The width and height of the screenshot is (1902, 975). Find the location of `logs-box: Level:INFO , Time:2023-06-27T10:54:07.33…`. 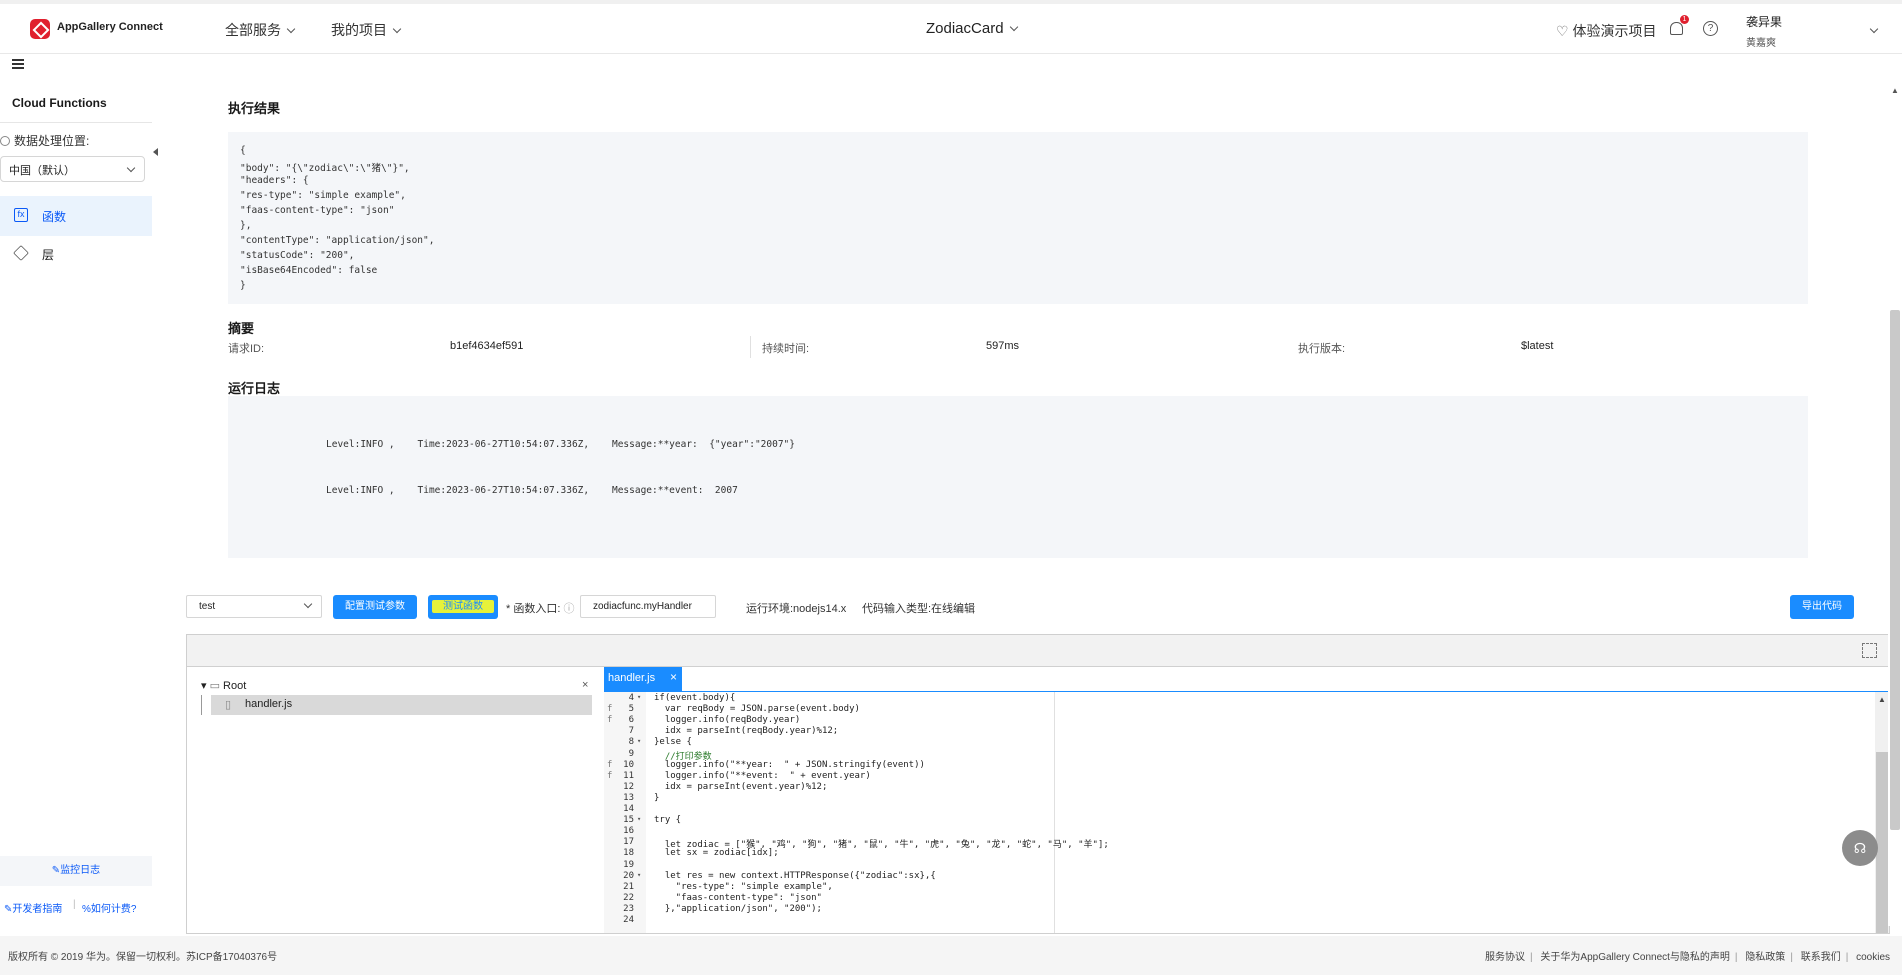

logs-box: Level:INFO , Time:2023-06-27T10:54:07.33… is located at coordinates (1018, 477).